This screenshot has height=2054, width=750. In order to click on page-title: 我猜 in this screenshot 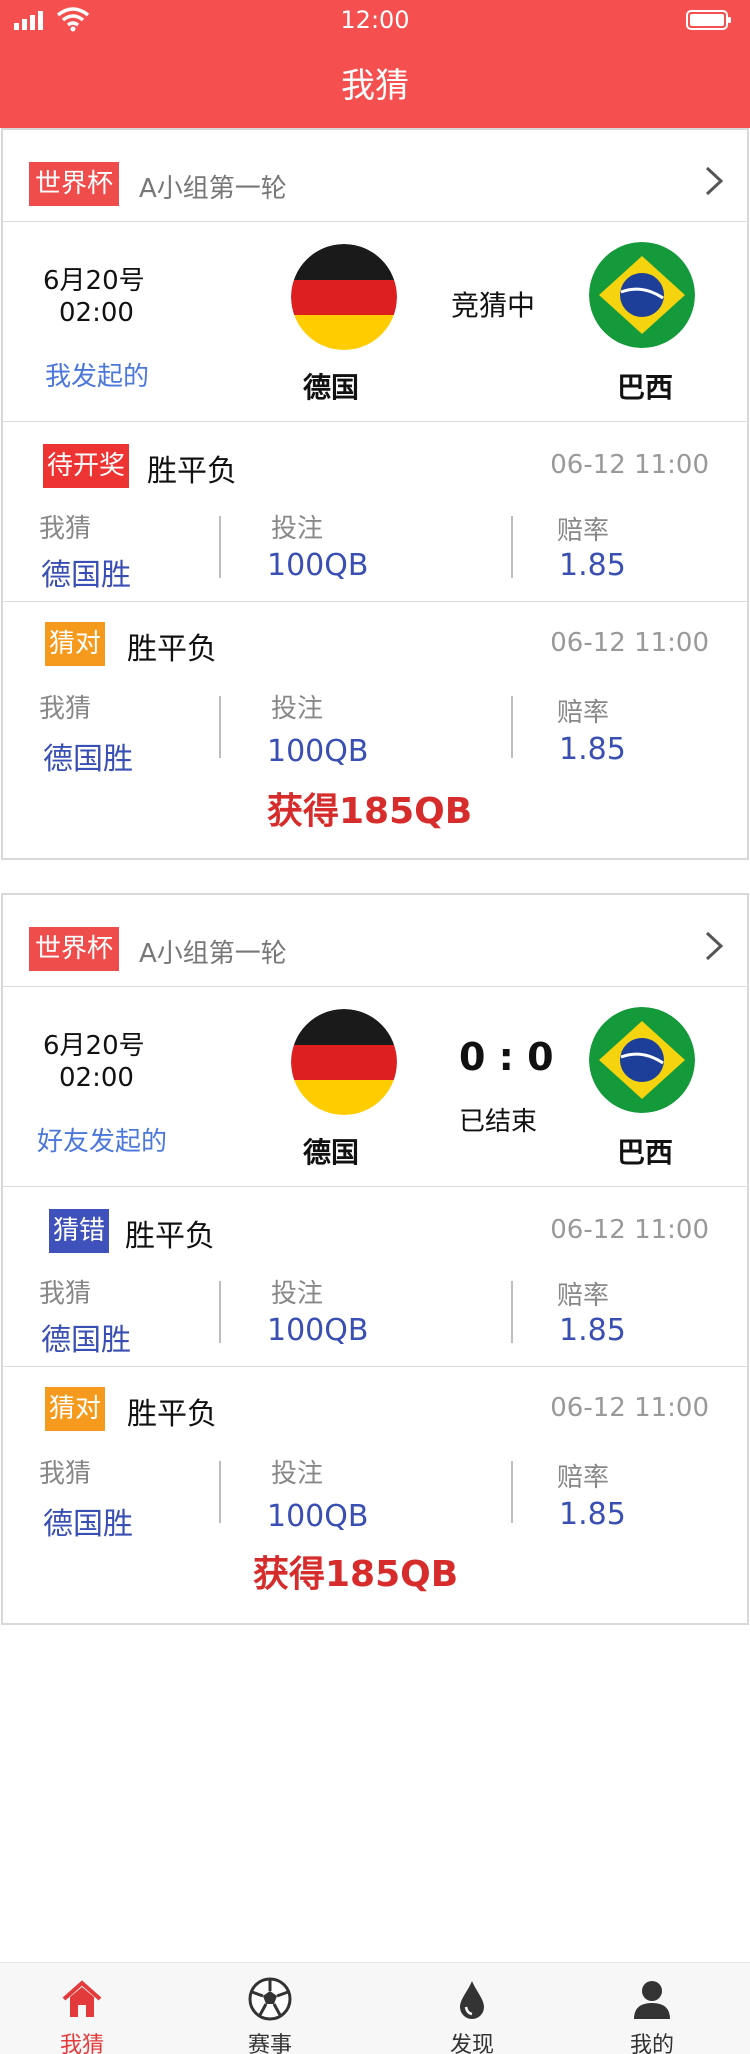, I will do `click(375, 86)`.